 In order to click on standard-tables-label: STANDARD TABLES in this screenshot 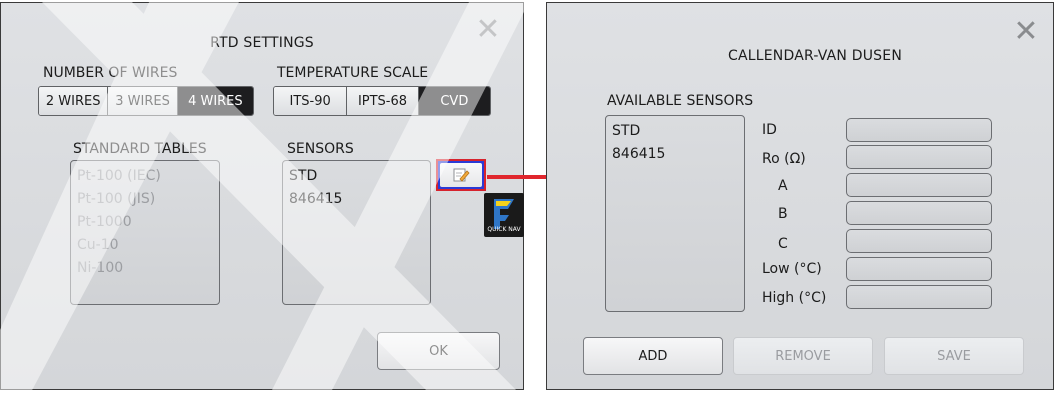, I will do `click(140, 149)`.